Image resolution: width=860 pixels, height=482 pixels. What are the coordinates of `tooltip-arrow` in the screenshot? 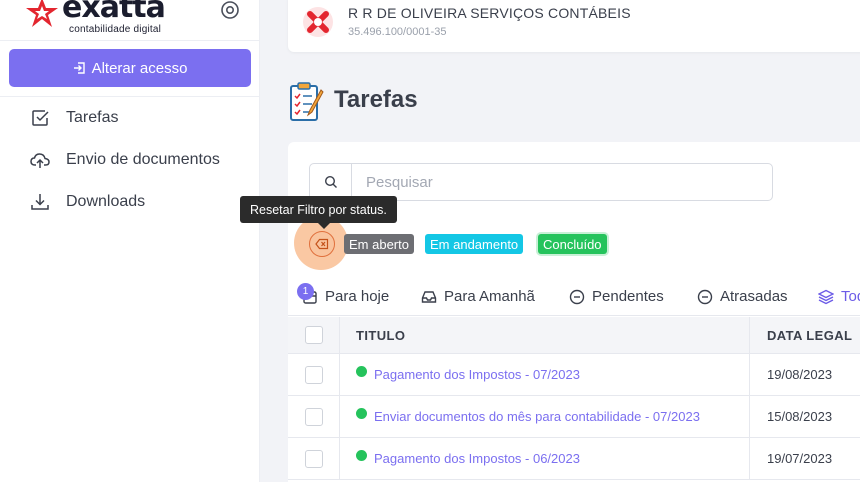 It's located at (324, 226).